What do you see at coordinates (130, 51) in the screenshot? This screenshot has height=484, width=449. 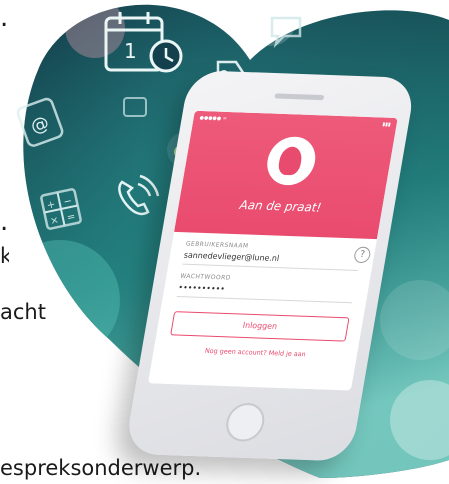 I see `svg-text: 1` at bounding box center [130, 51].